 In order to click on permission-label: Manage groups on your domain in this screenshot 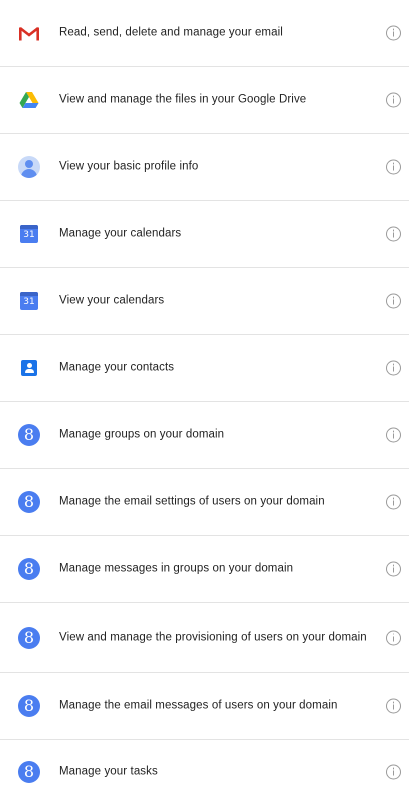, I will do `click(142, 434)`.